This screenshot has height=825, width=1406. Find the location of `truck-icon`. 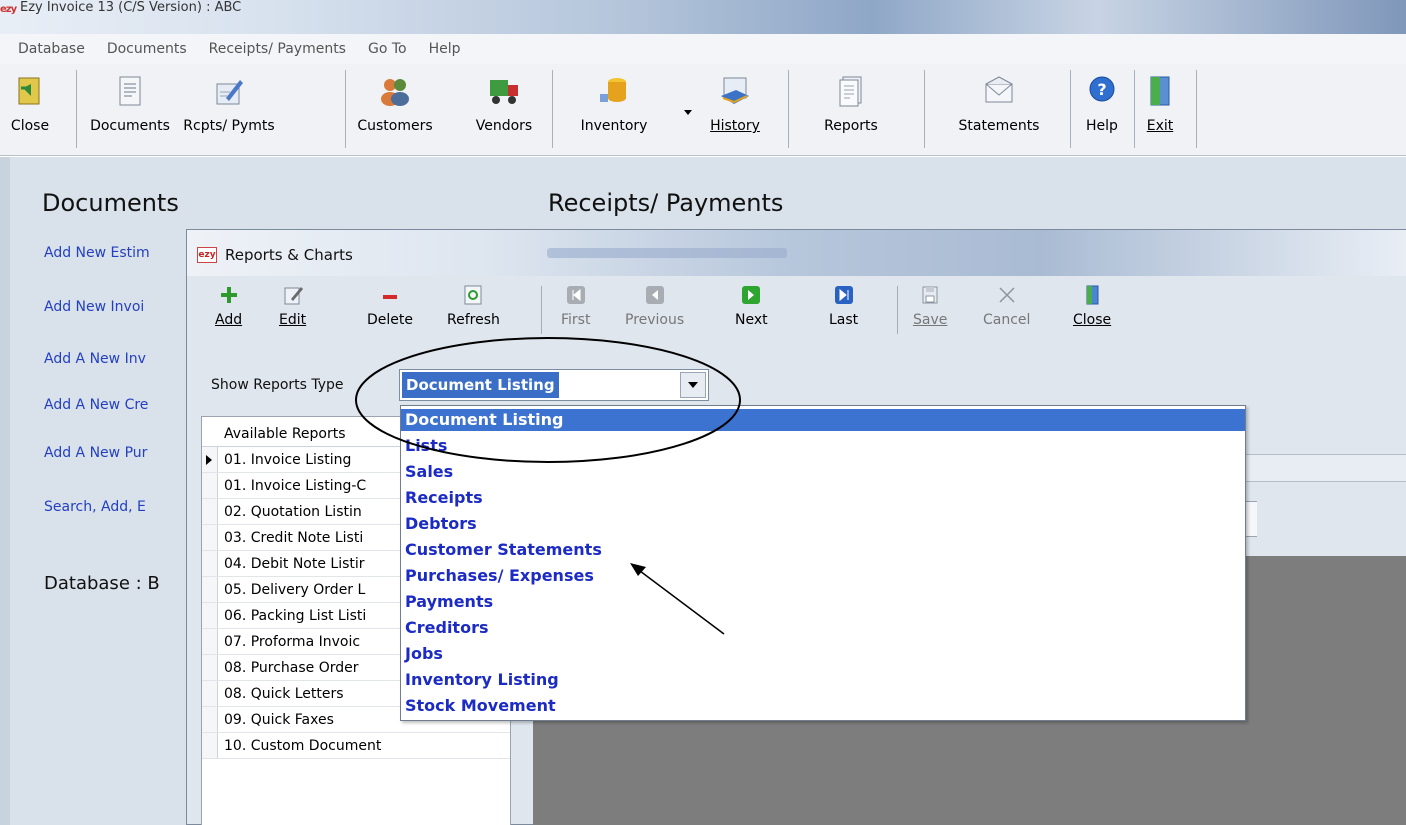

truck-icon is located at coordinates (504, 92).